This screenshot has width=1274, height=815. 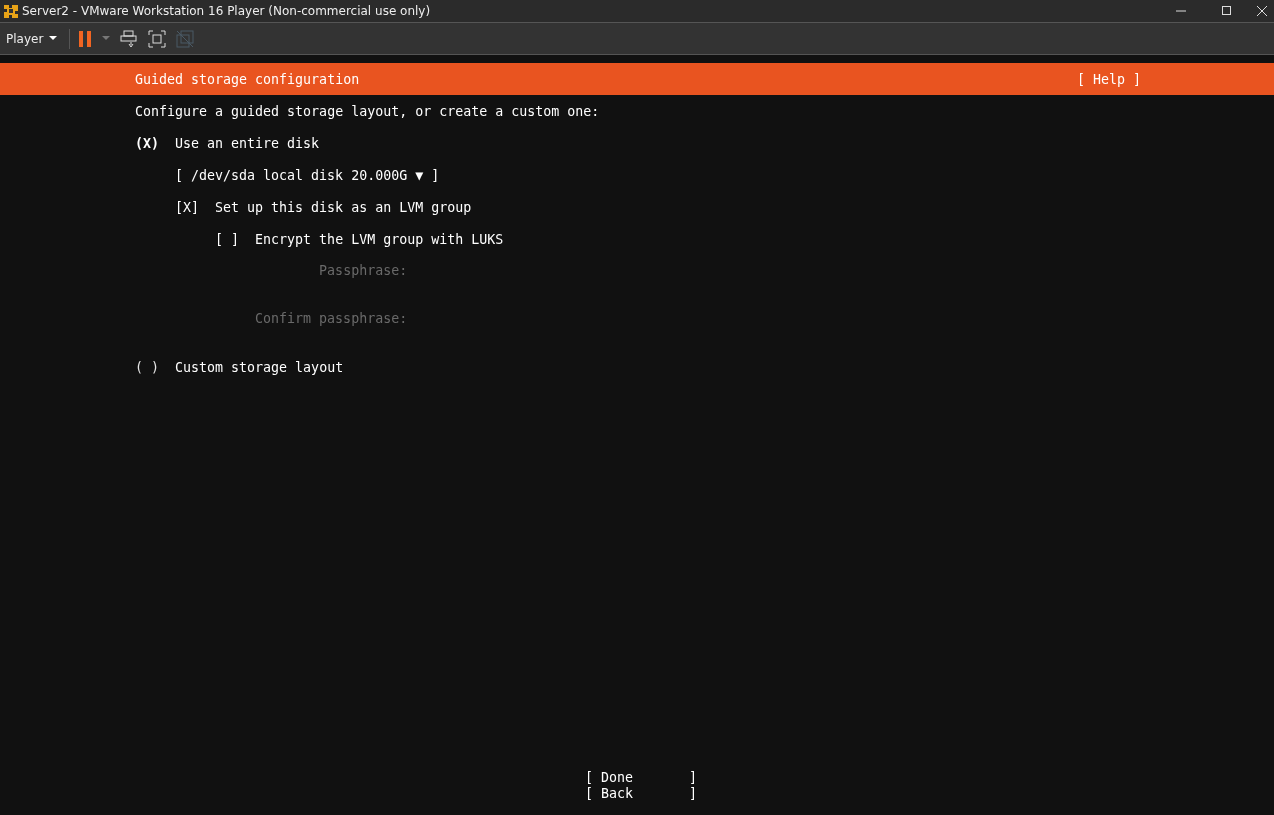 What do you see at coordinates (25, 38) in the screenshot?
I see `menu-label: Player` at bounding box center [25, 38].